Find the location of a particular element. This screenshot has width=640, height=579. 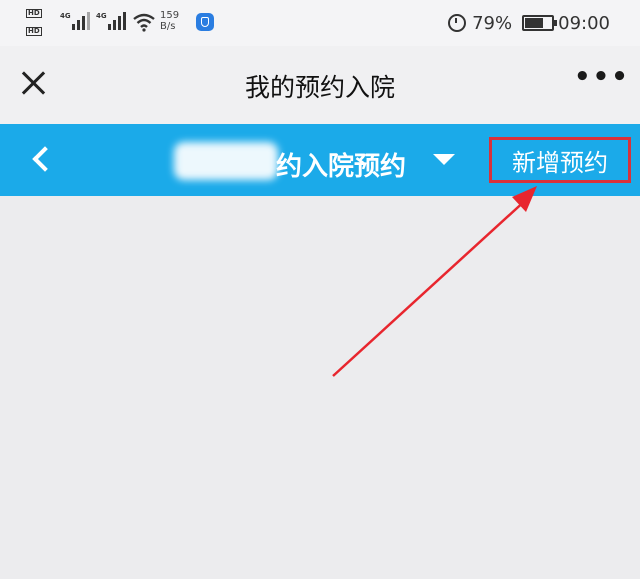

wifi-icon is located at coordinates (144, 22).